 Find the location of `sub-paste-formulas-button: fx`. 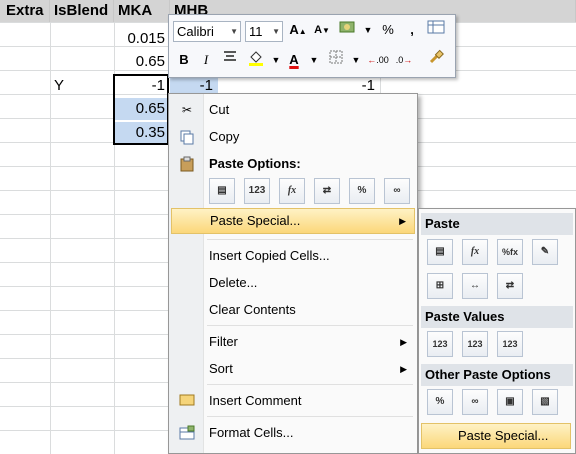

sub-paste-formulas-button: fx is located at coordinates (475, 252).